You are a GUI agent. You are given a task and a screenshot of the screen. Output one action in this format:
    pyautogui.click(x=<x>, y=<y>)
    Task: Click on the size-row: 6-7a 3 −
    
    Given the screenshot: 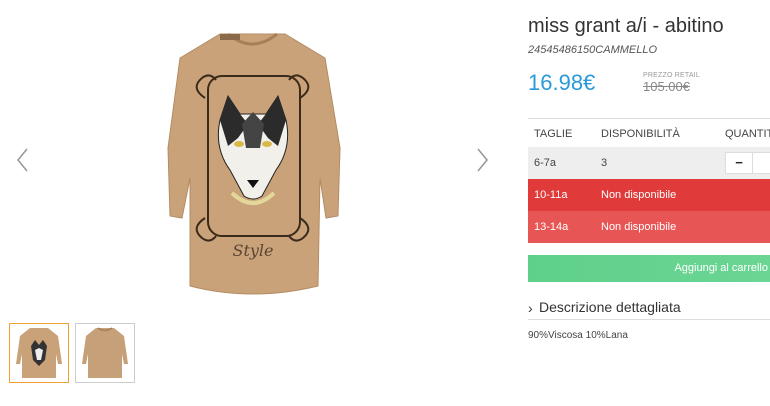 What is the action you would take?
    pyautogui.click(x=649, y=163)
    